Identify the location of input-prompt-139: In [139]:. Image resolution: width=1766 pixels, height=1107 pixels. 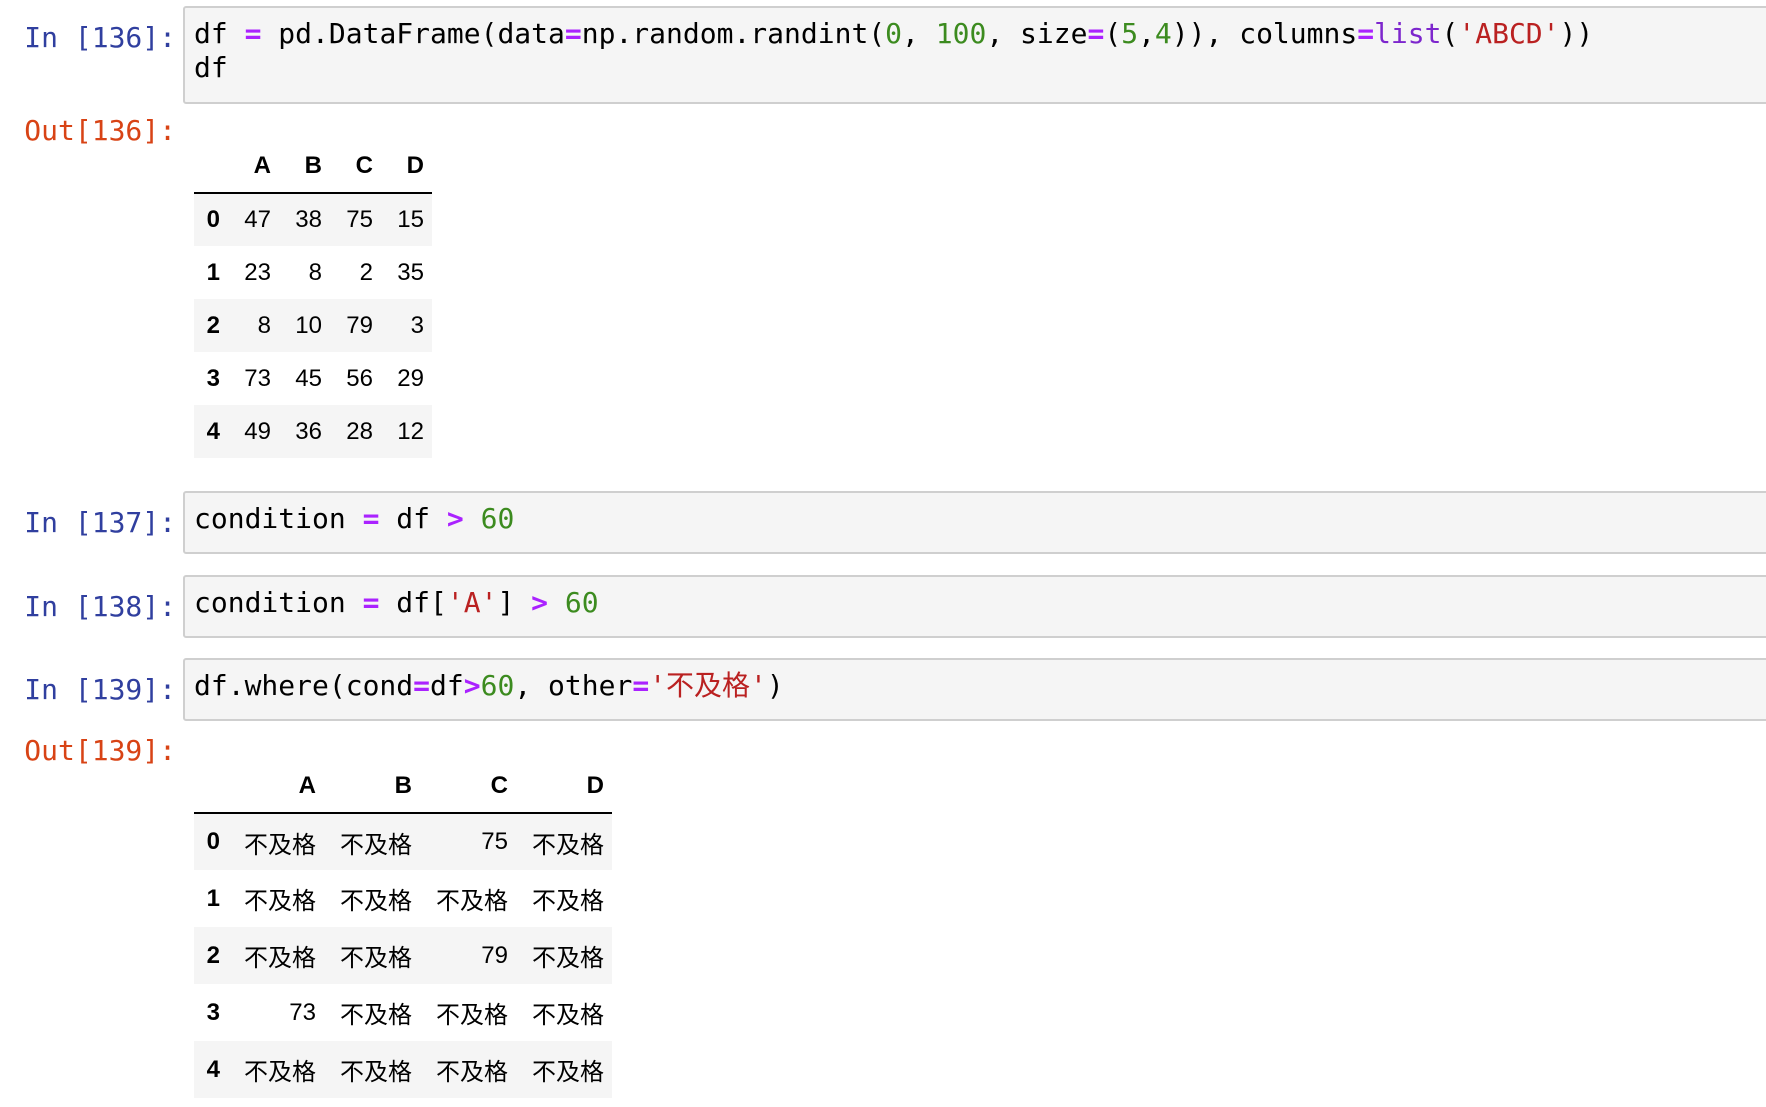
(100, 689).